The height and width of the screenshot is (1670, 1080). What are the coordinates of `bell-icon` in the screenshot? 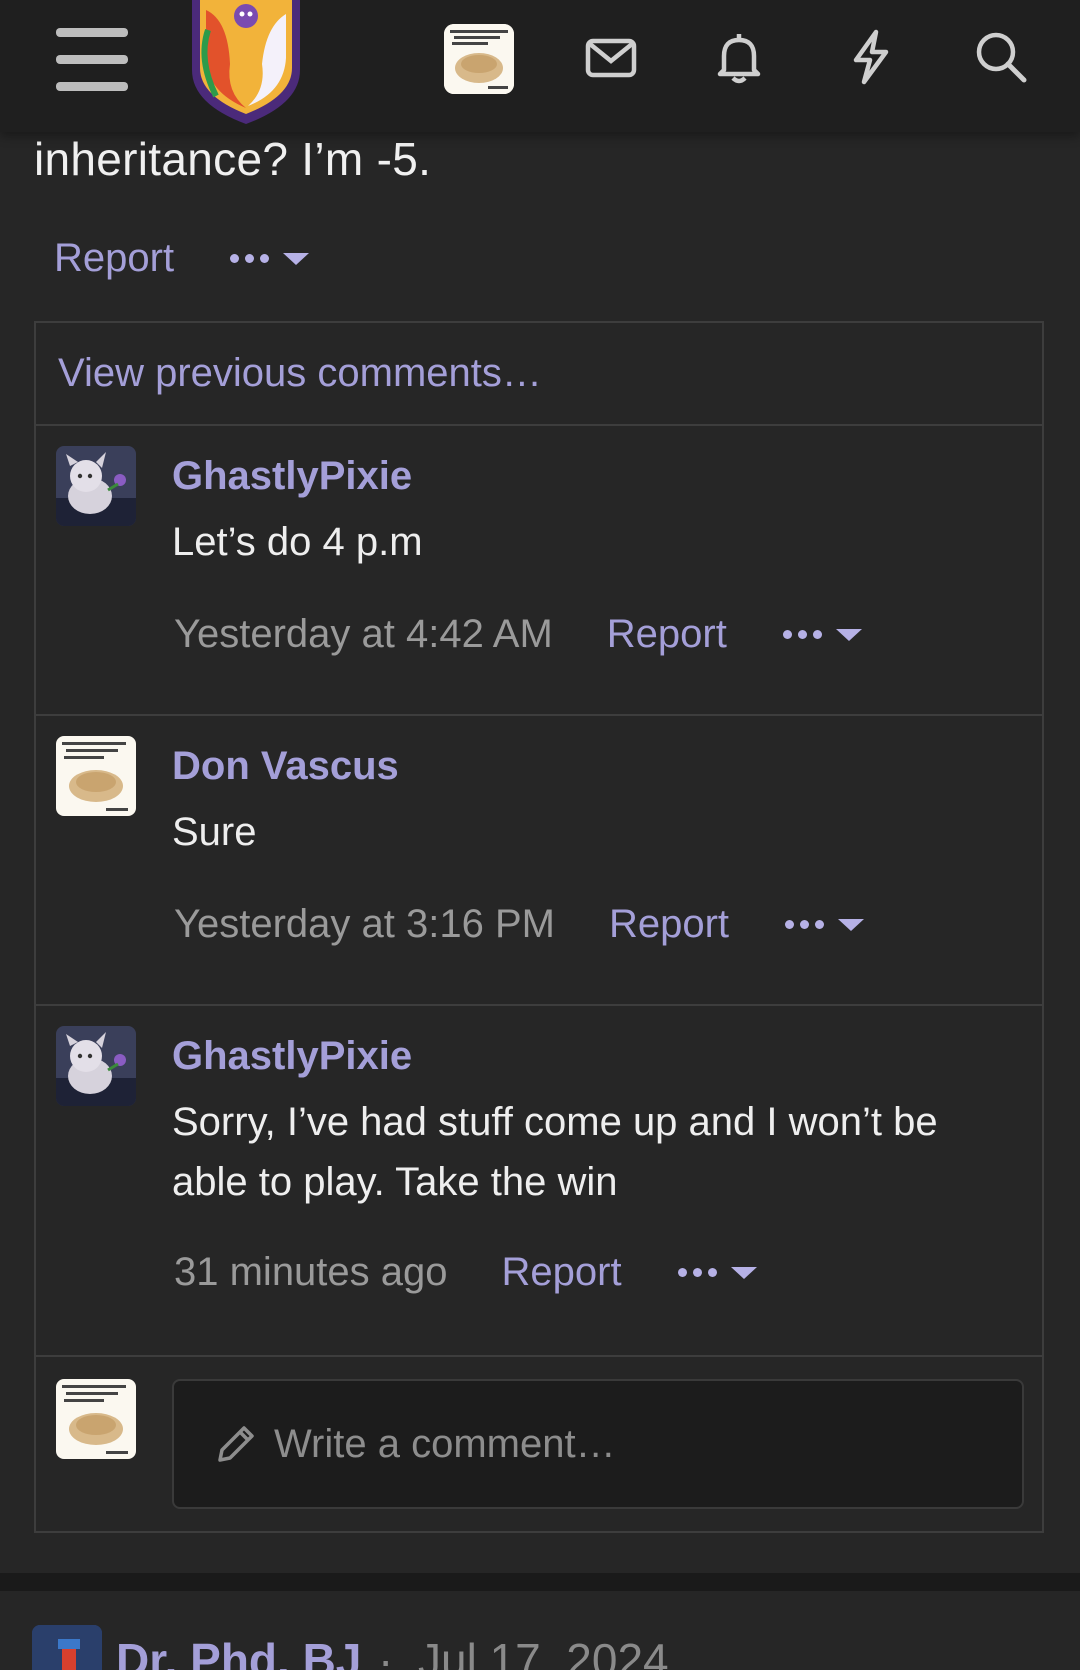 It's located at (739, 57).